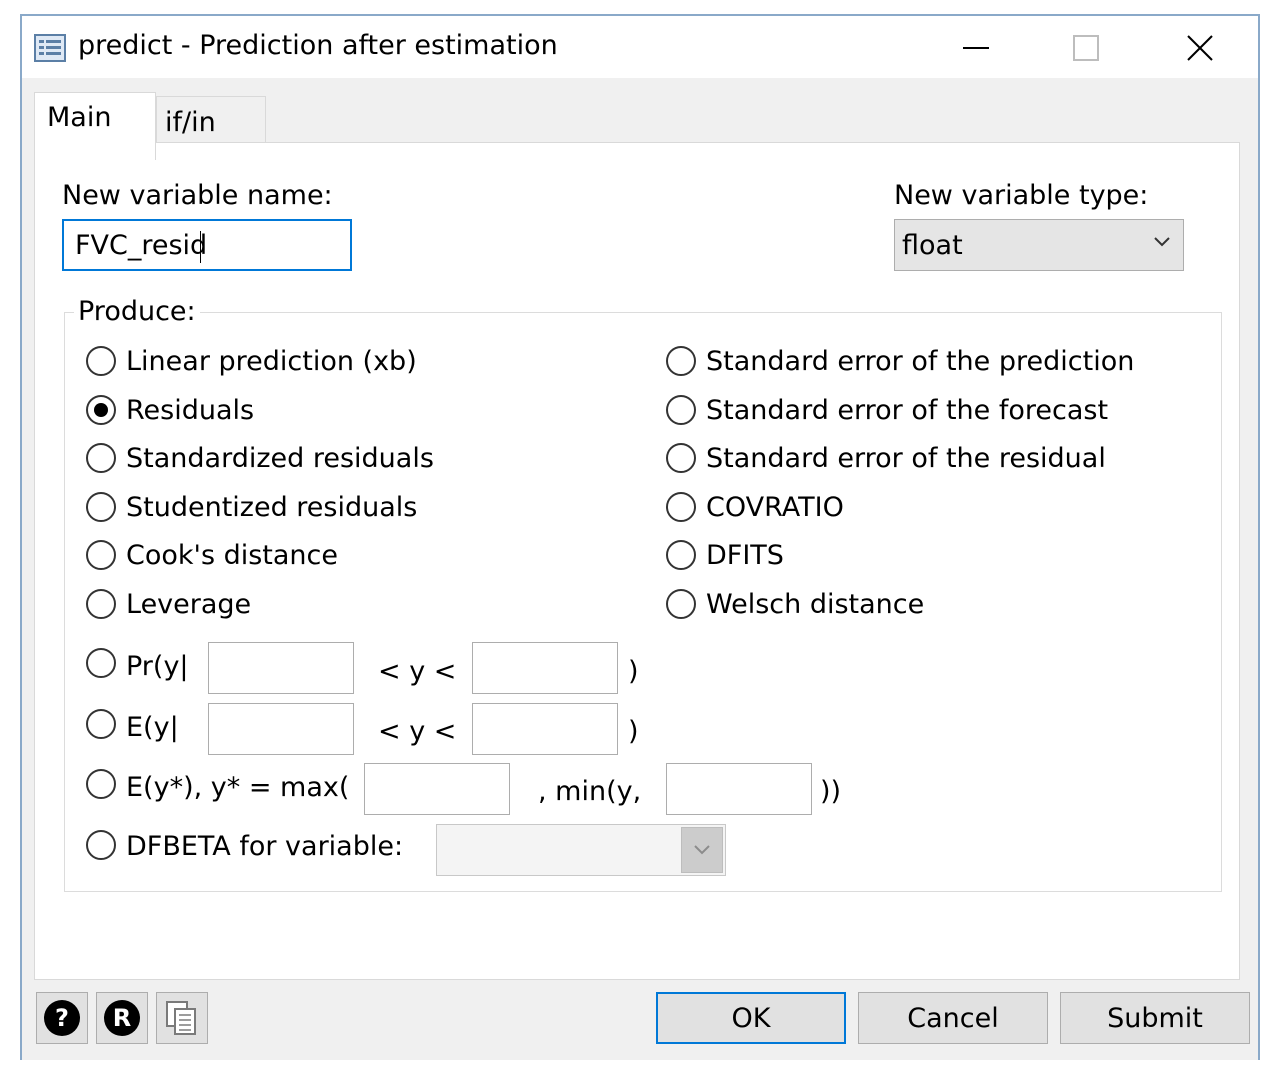  Describe the element at coordinates (101, 845) in the screenshot. I see `radio-dfbeta` at that location.